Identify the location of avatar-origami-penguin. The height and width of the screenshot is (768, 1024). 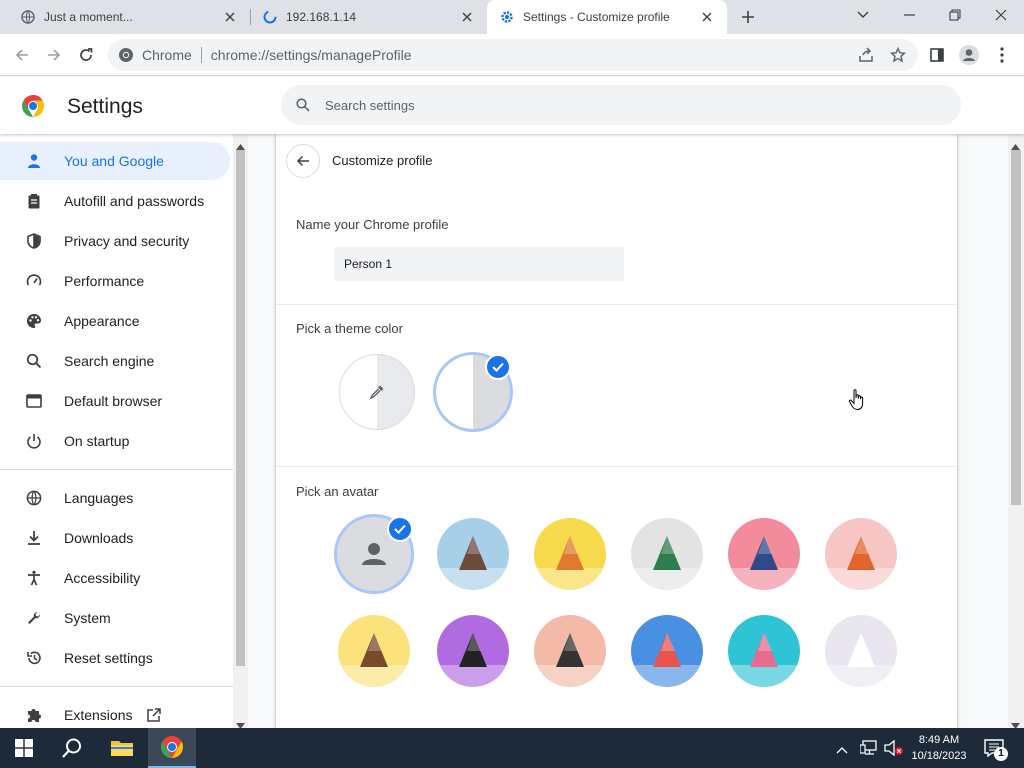
(570, 651).